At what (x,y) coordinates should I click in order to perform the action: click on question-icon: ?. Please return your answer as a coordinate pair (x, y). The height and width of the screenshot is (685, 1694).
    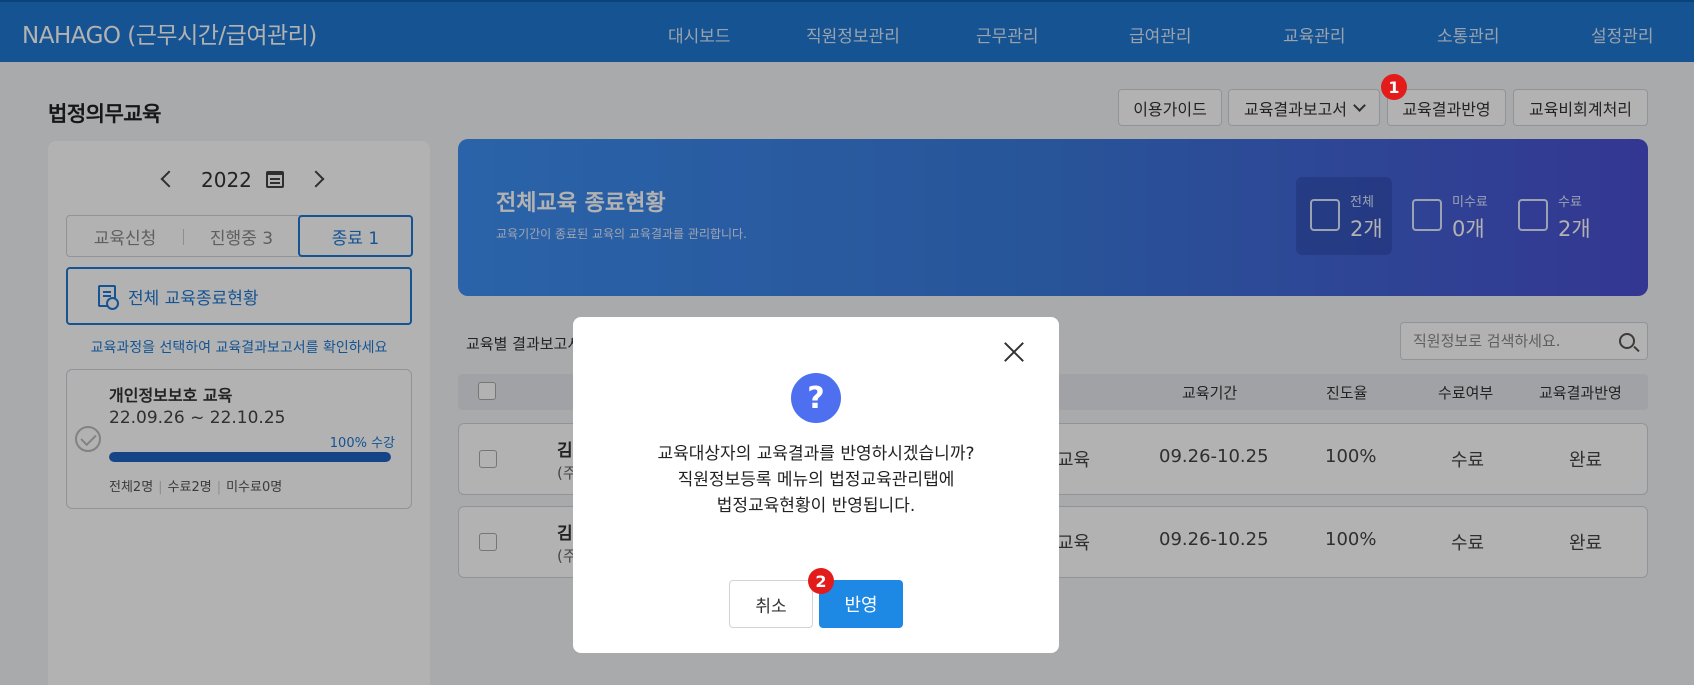
    Looking at the image, I should click on (816, 398).